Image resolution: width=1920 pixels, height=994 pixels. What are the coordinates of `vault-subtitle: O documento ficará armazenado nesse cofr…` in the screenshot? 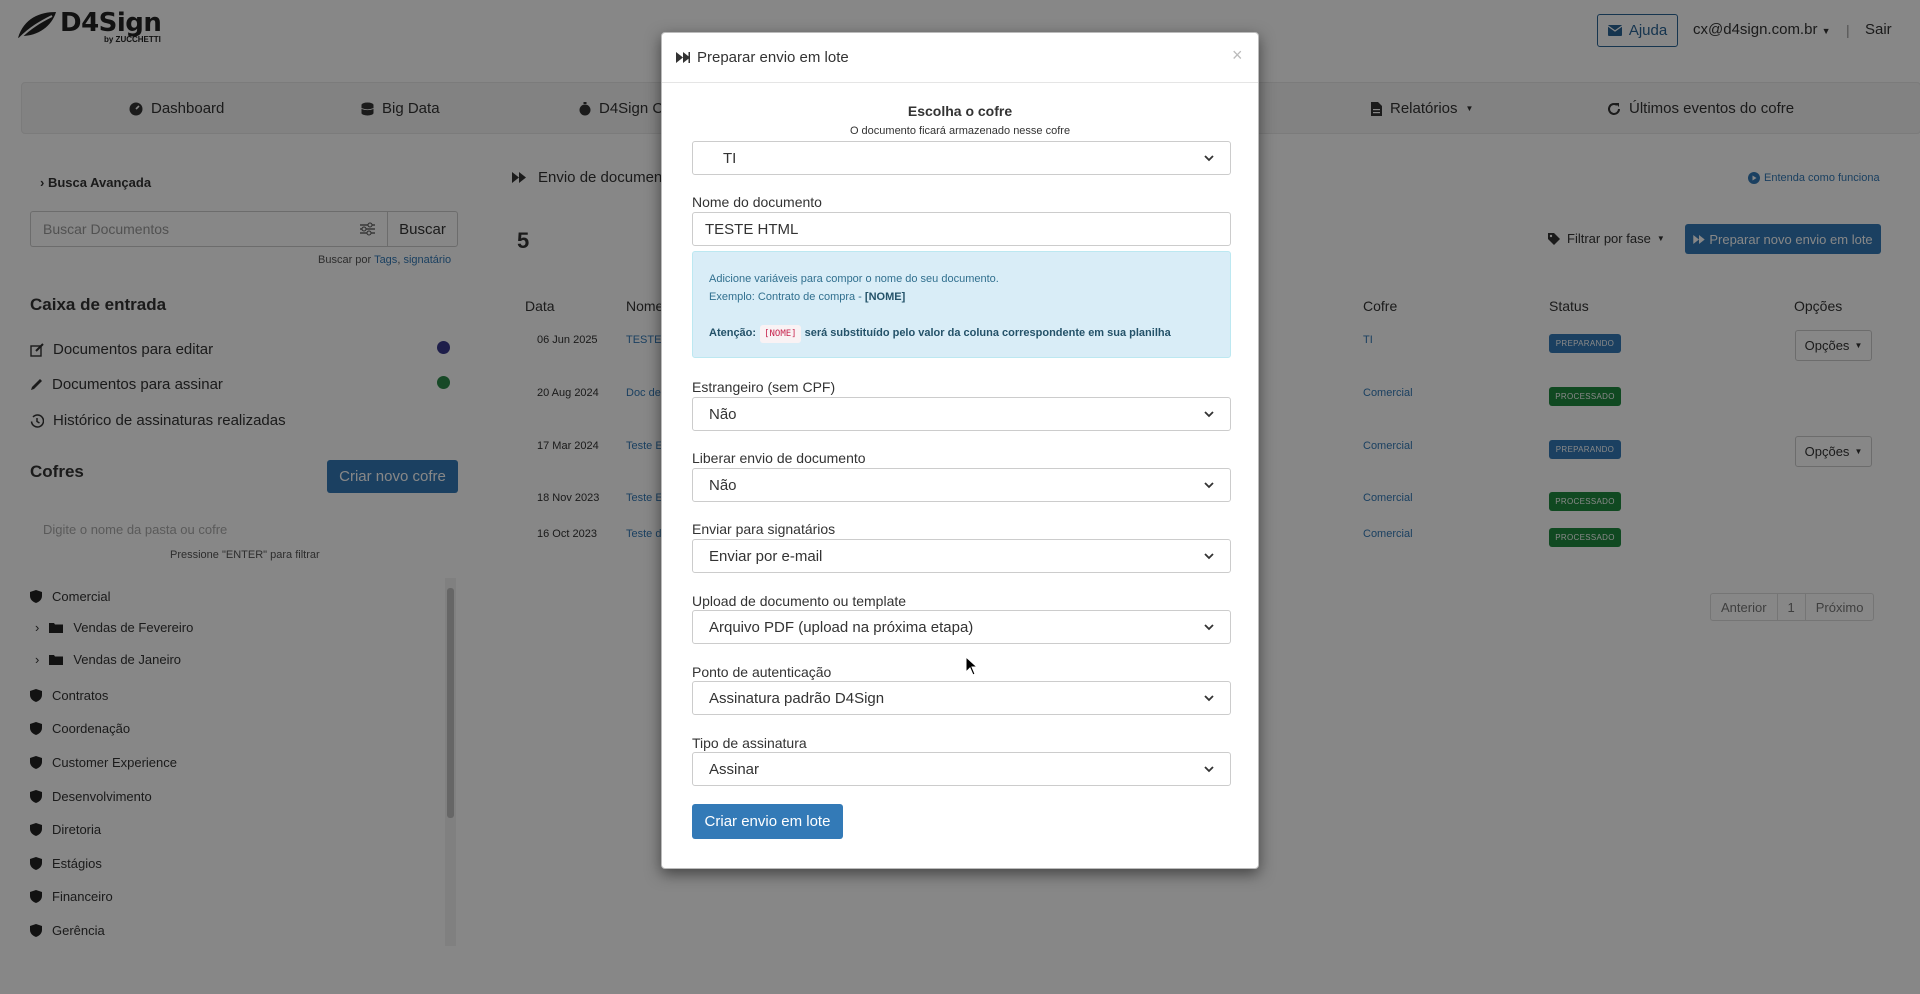 It's located at (960, 131).